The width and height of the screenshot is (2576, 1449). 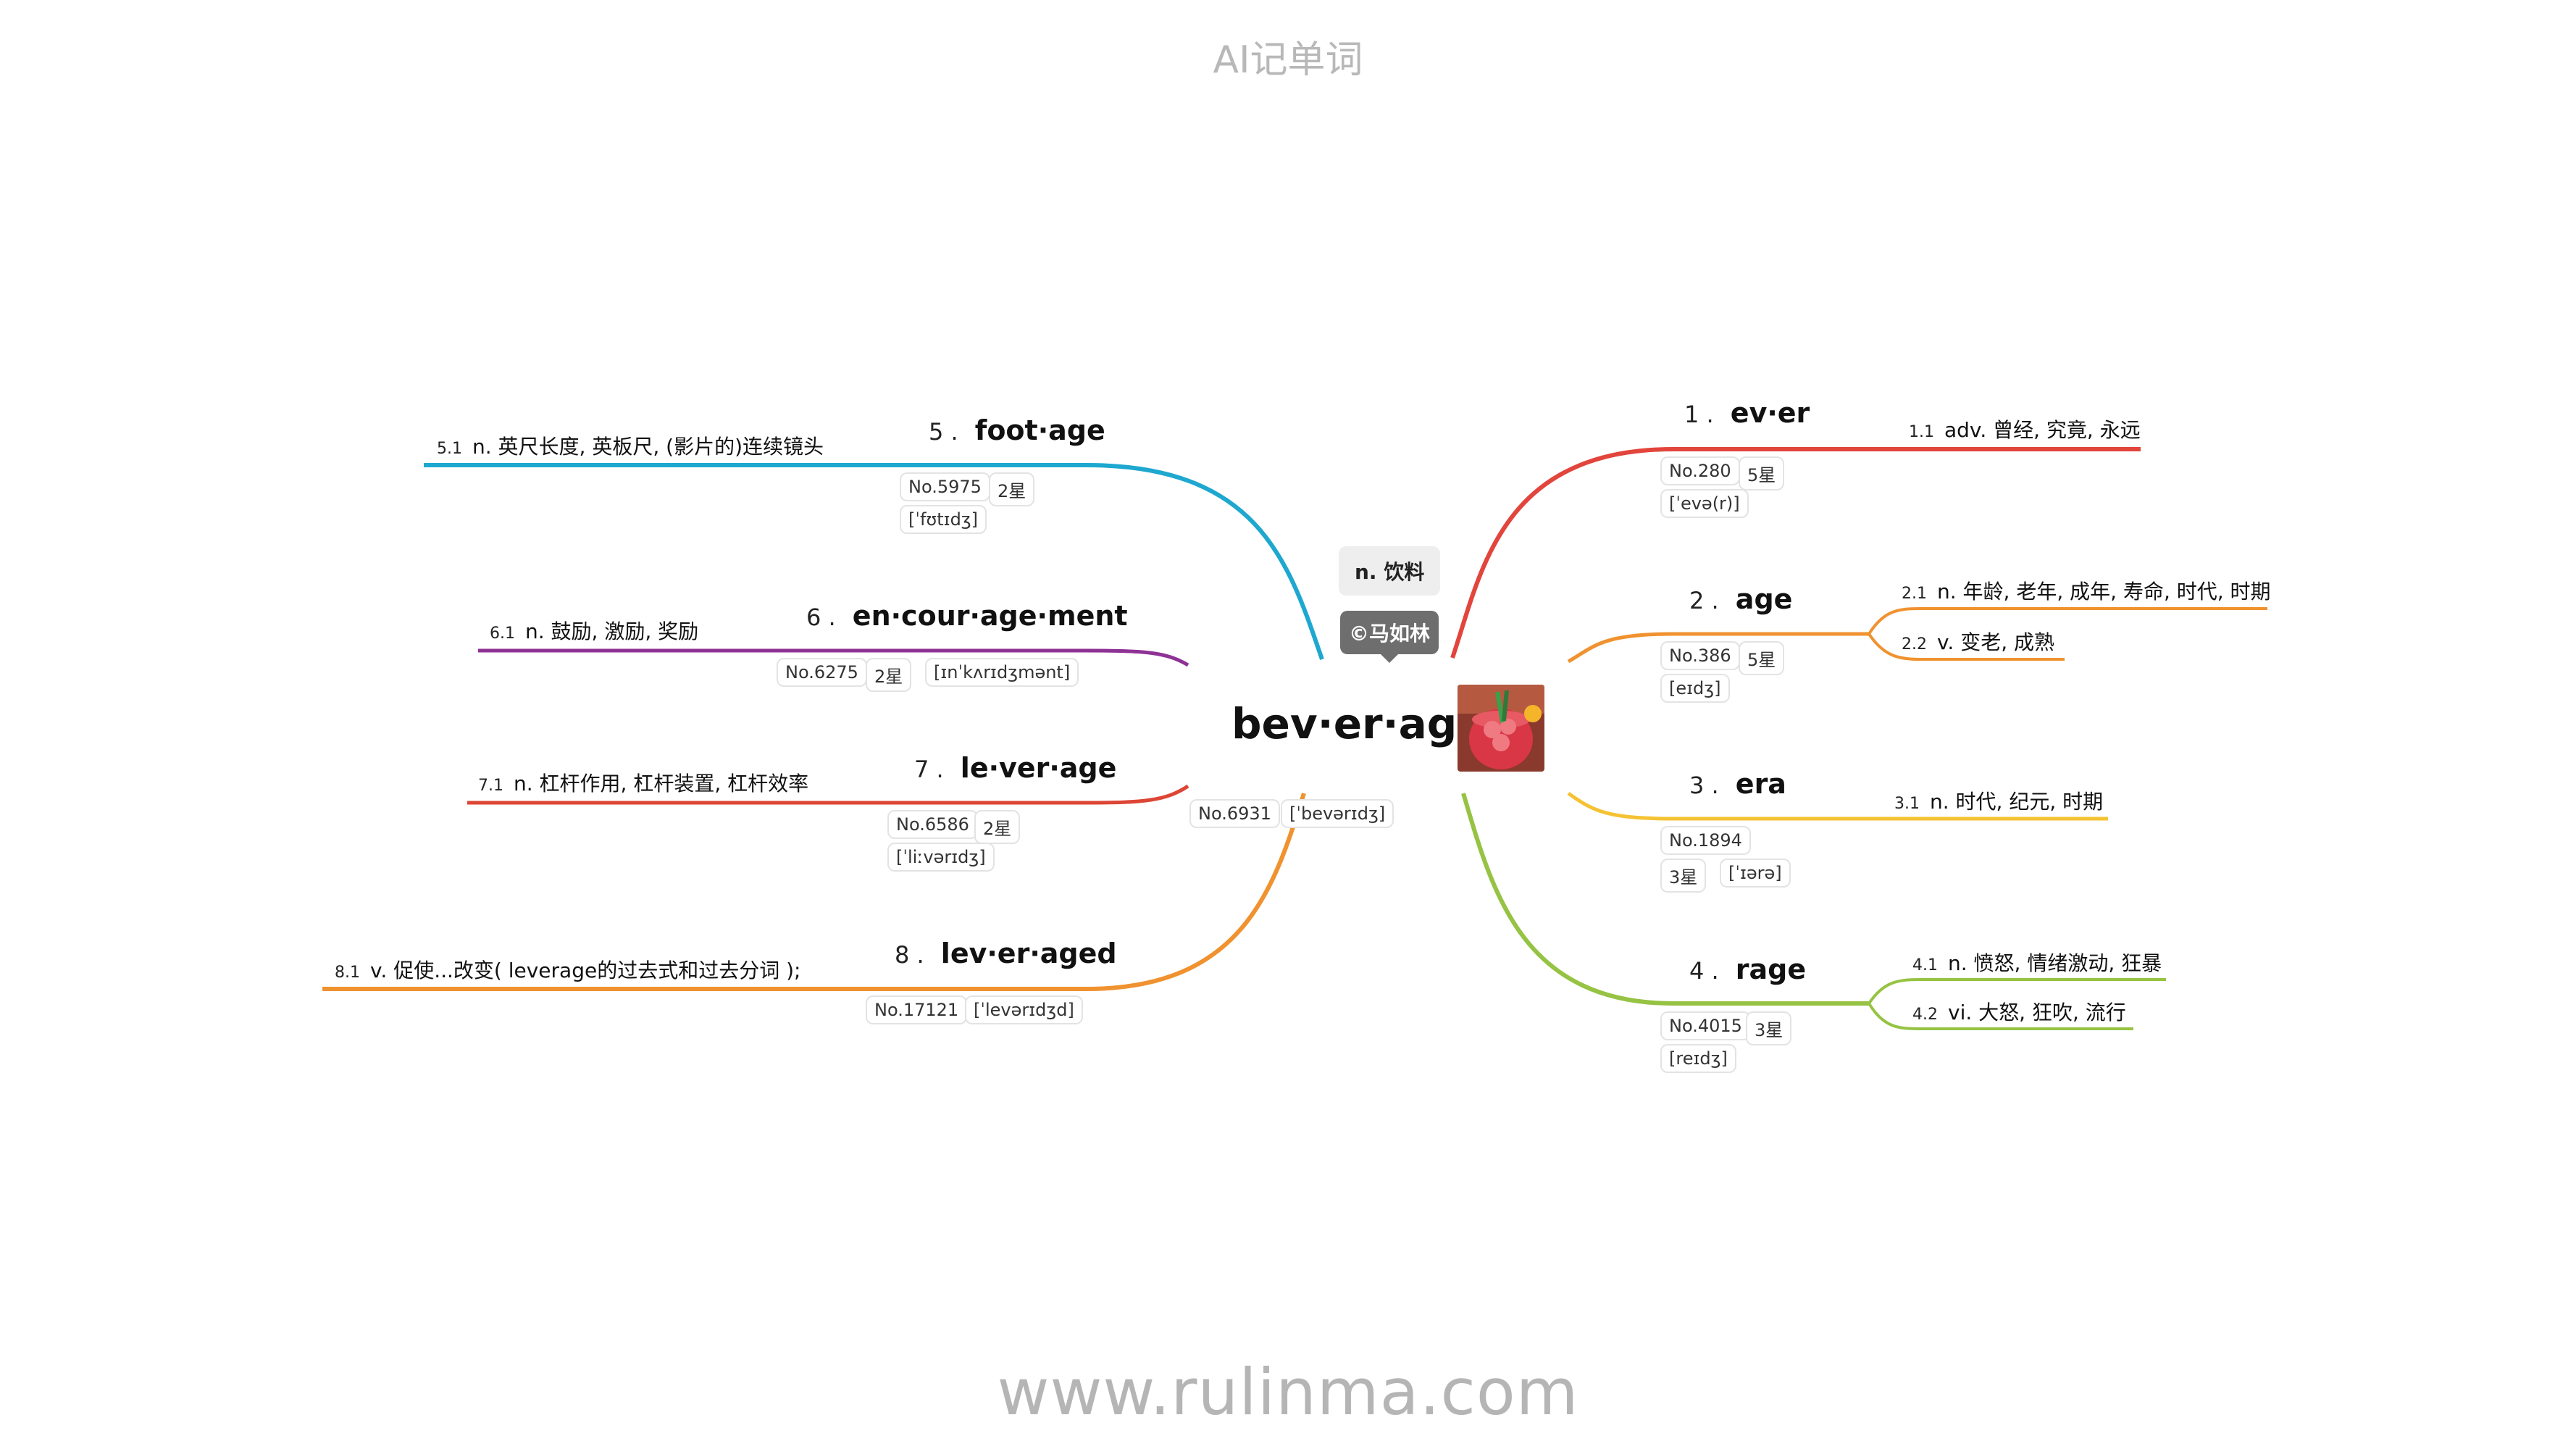 I want to click on phonetic-tag: [ˈfʊtɪdʒ], so click(x=943, y=520).